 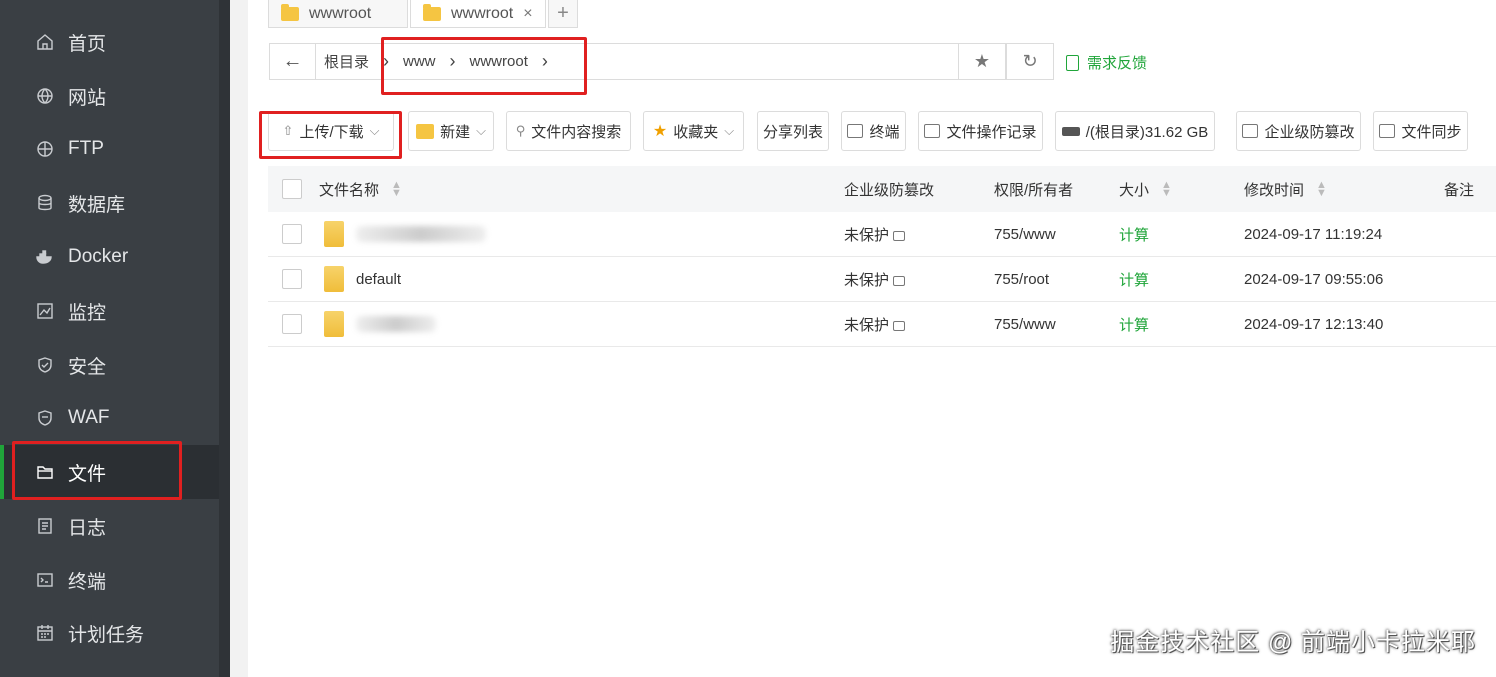 What do you see at coordinates (89, 417) in the screenshot?
I see `sidebar-item-label: WAF` at bounding box center [89, 417].